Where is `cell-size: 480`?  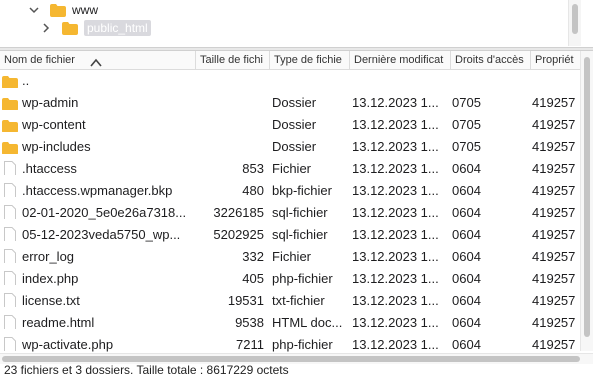 cell-size: 480 is located at coordinates (253, 190).